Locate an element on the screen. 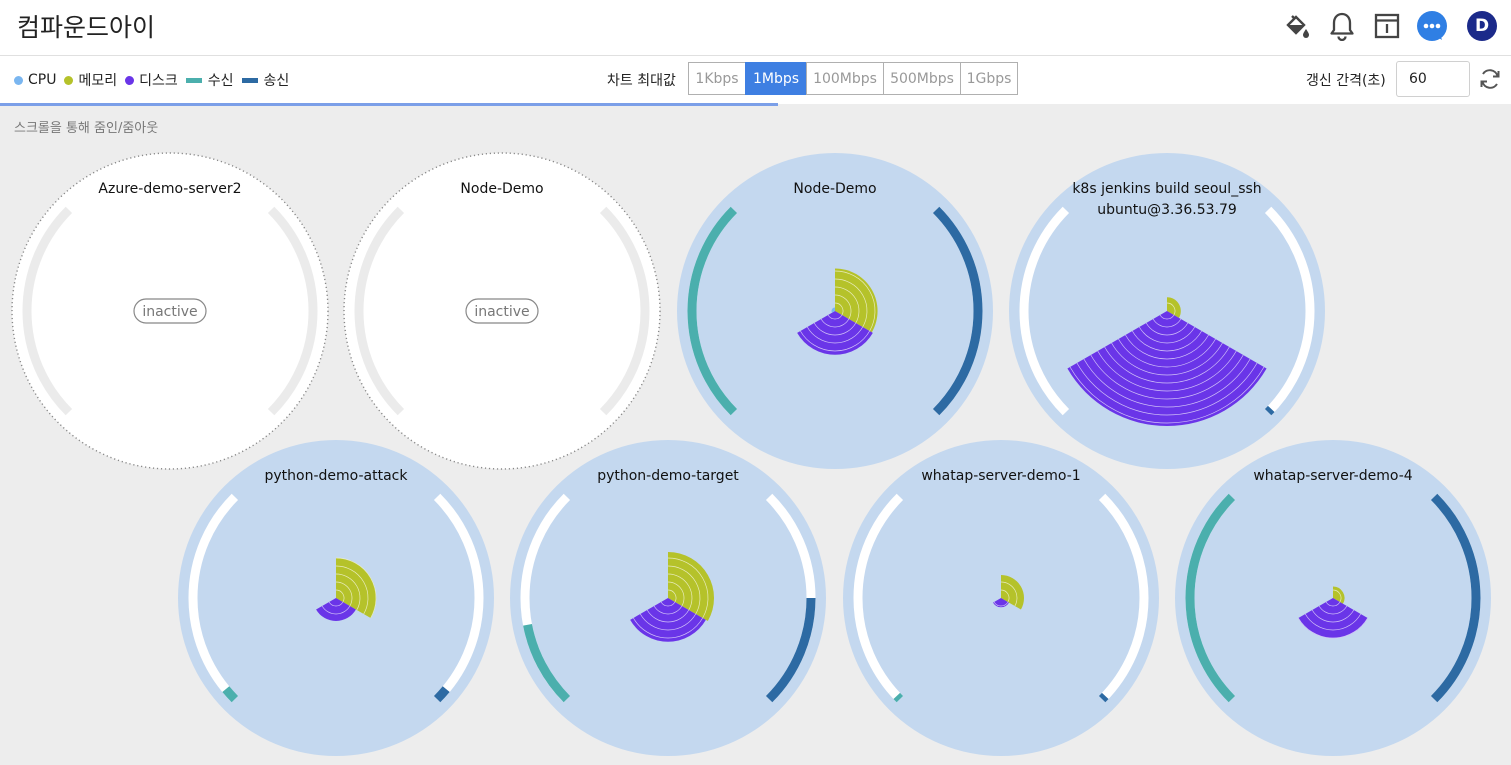 This screenshot has height=765, width=1511. server-bubble: Node-Demo inactive is located at coordinates (502, 311).